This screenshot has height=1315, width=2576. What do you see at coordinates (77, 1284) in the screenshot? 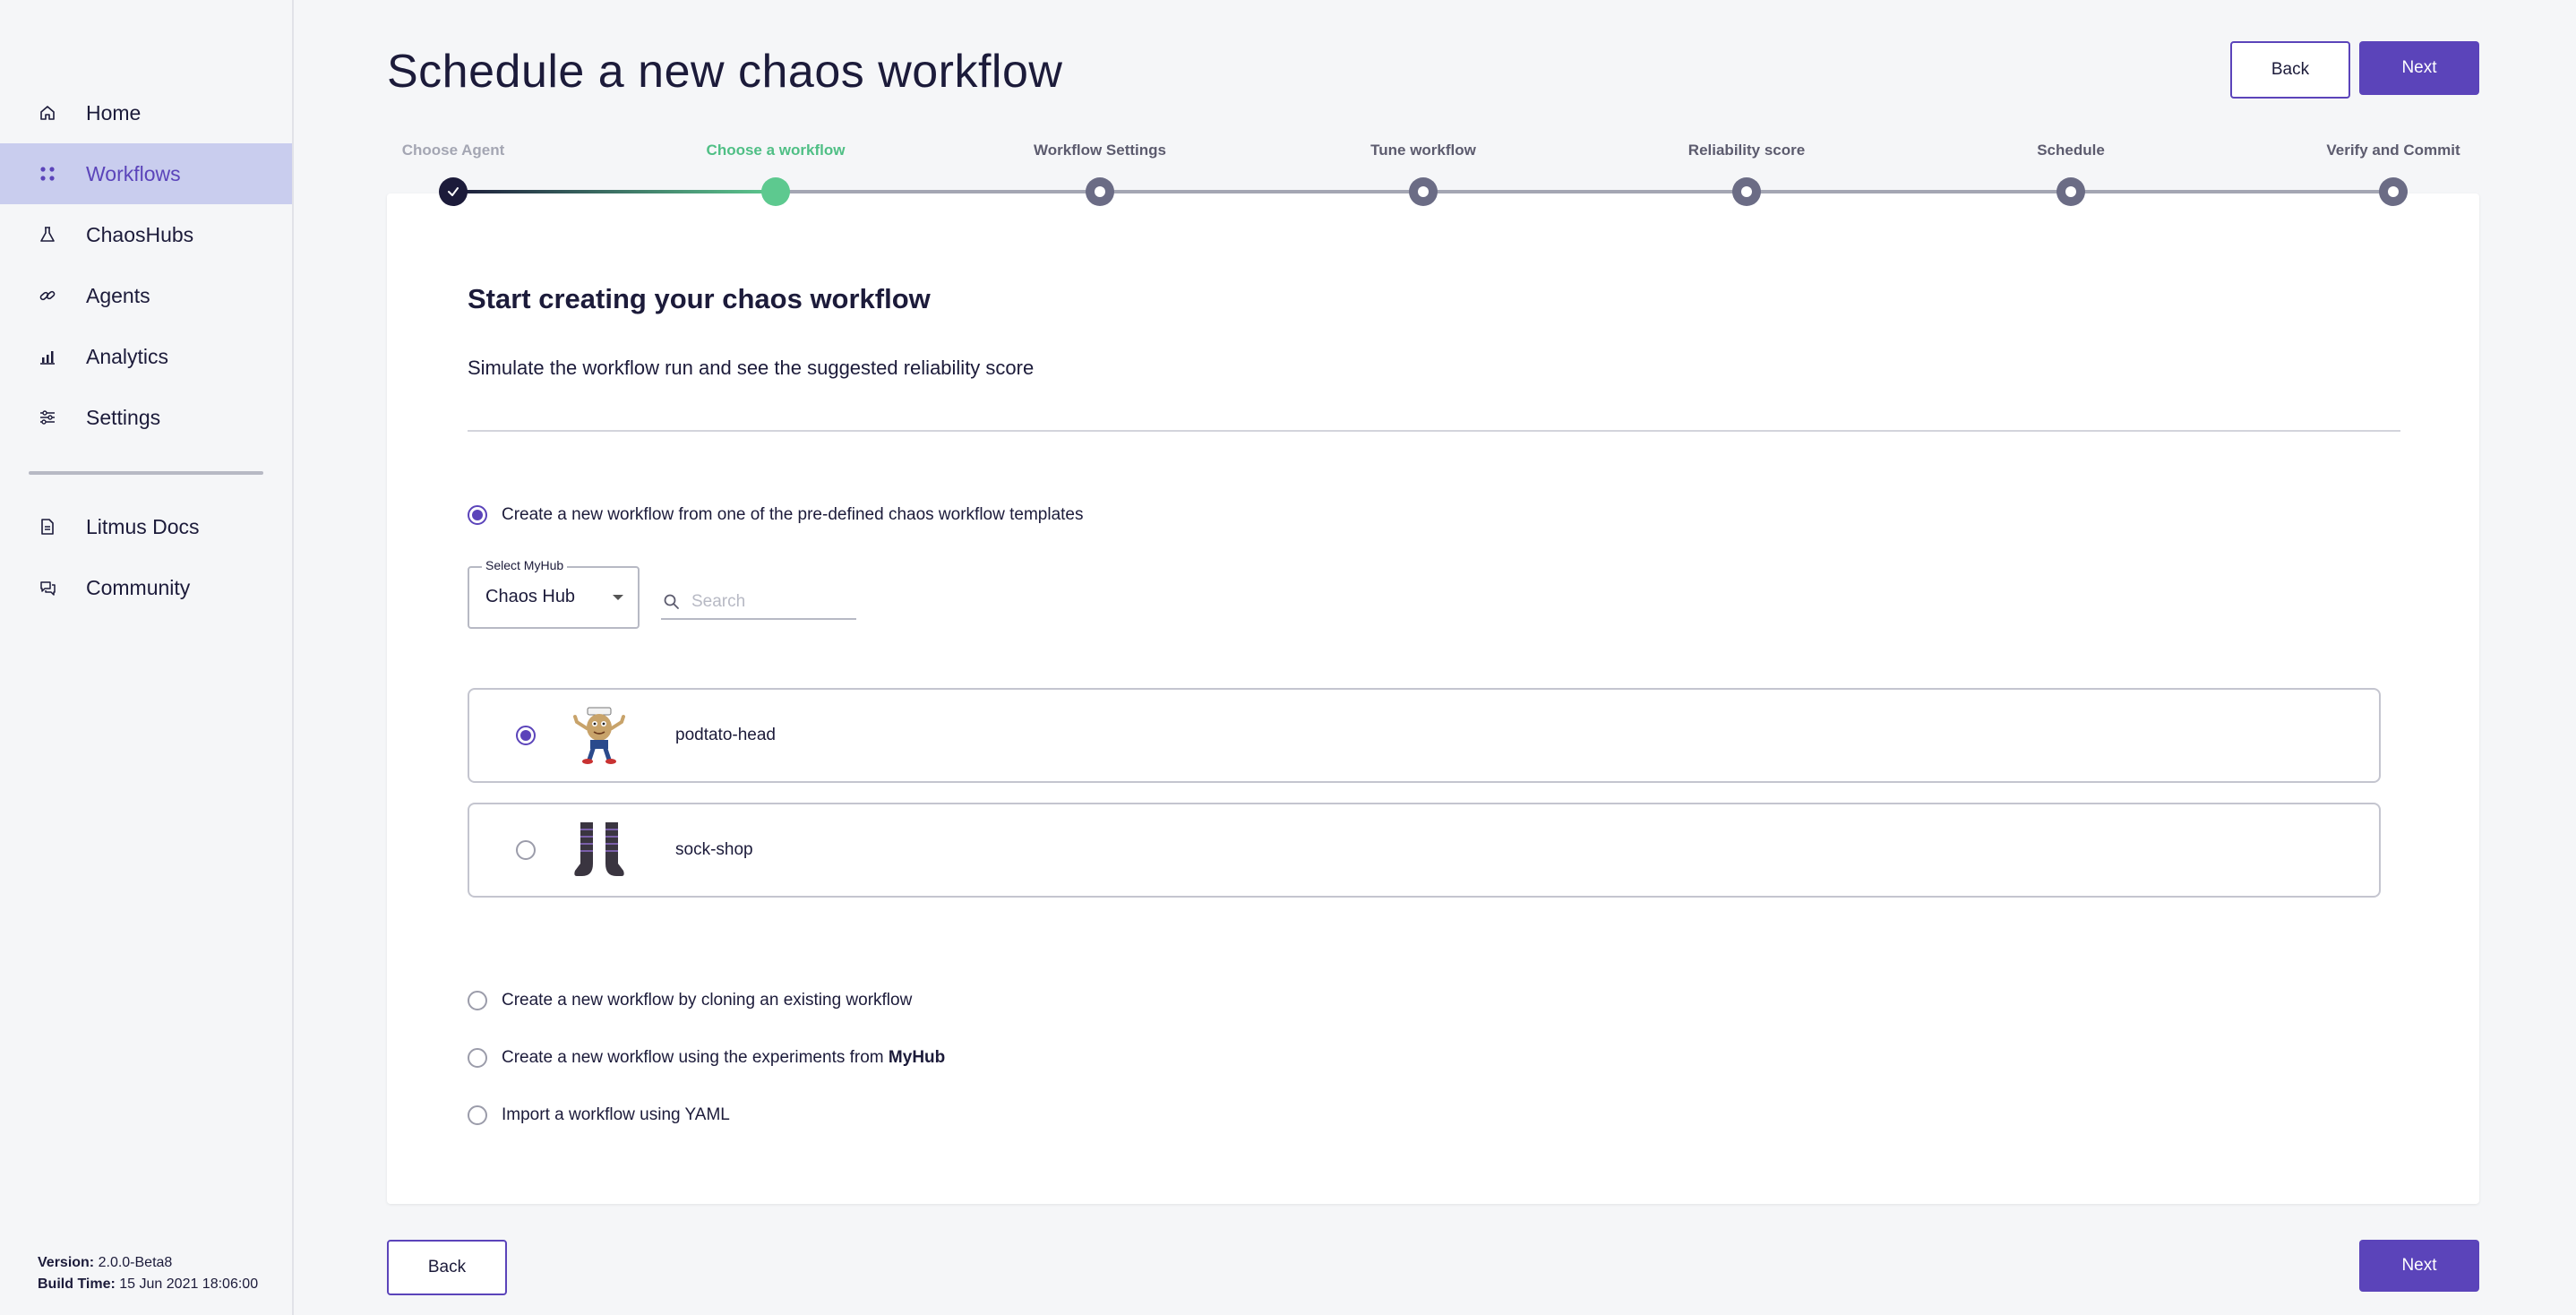
I see `build-time-label: Build Time:` at bounding box center [77, 1284].